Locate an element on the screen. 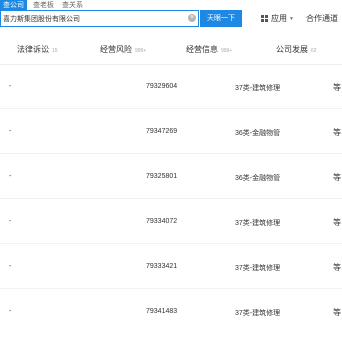 Image resolution: width=342 pixels, height=342 pixels. tab-risk-count: 999+ is located at coordinates (141, 51).